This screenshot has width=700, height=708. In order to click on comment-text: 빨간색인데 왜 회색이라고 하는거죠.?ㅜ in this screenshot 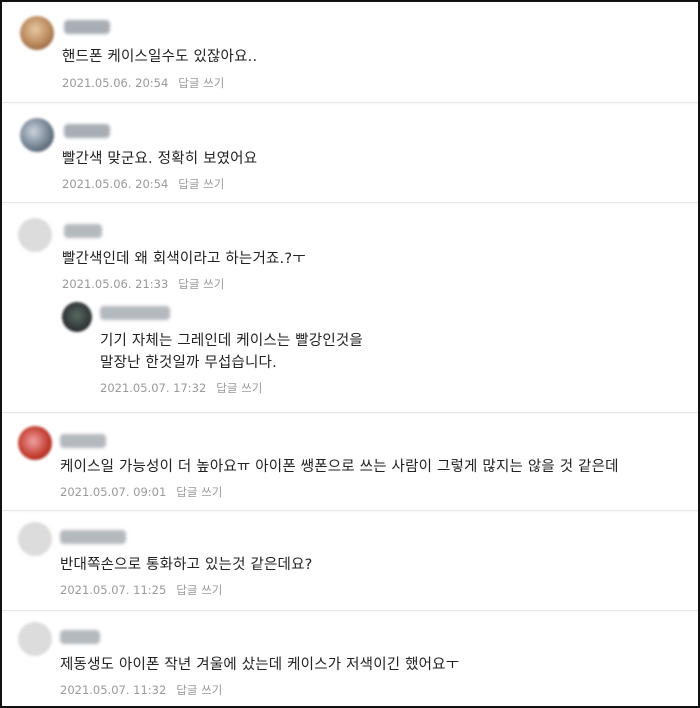, I will do `click(184, 259)`.